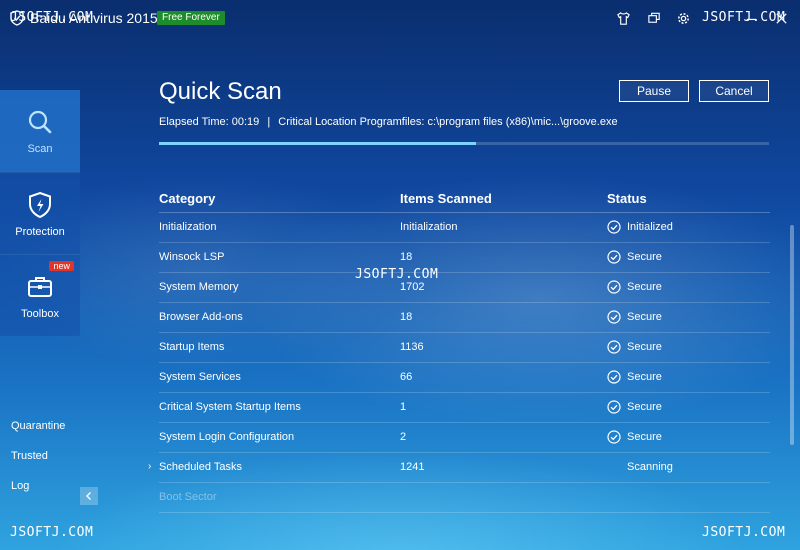 Image resolution: width=800 pixels, height=550 pixels. Describe the element at coordinates (230, 407) in the screenshot. I see `category-cell: Critical System Startup Items` at that location.